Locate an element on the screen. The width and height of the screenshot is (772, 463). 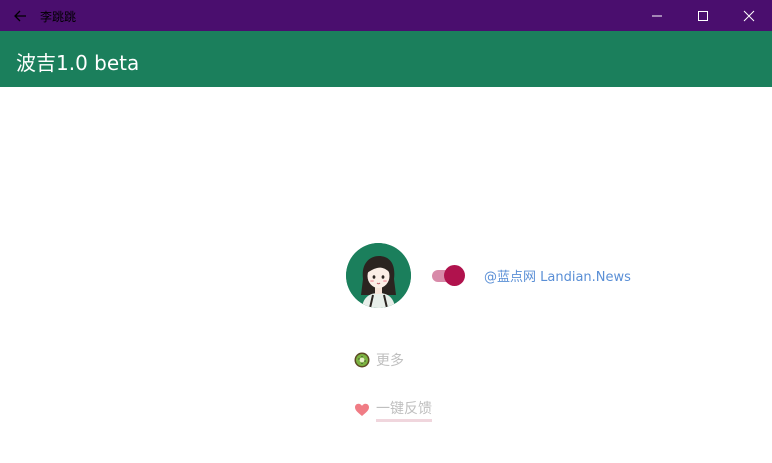
close-button is located at coordinates (749, 15).